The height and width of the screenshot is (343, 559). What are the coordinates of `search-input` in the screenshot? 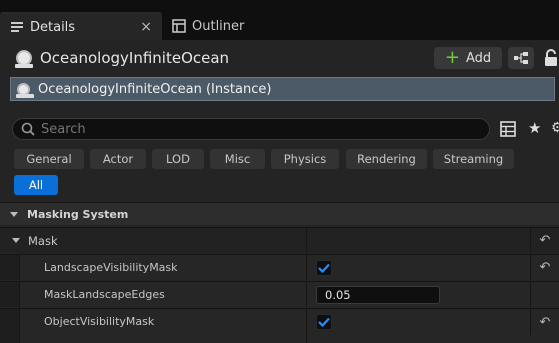 It's located at (251, 129).